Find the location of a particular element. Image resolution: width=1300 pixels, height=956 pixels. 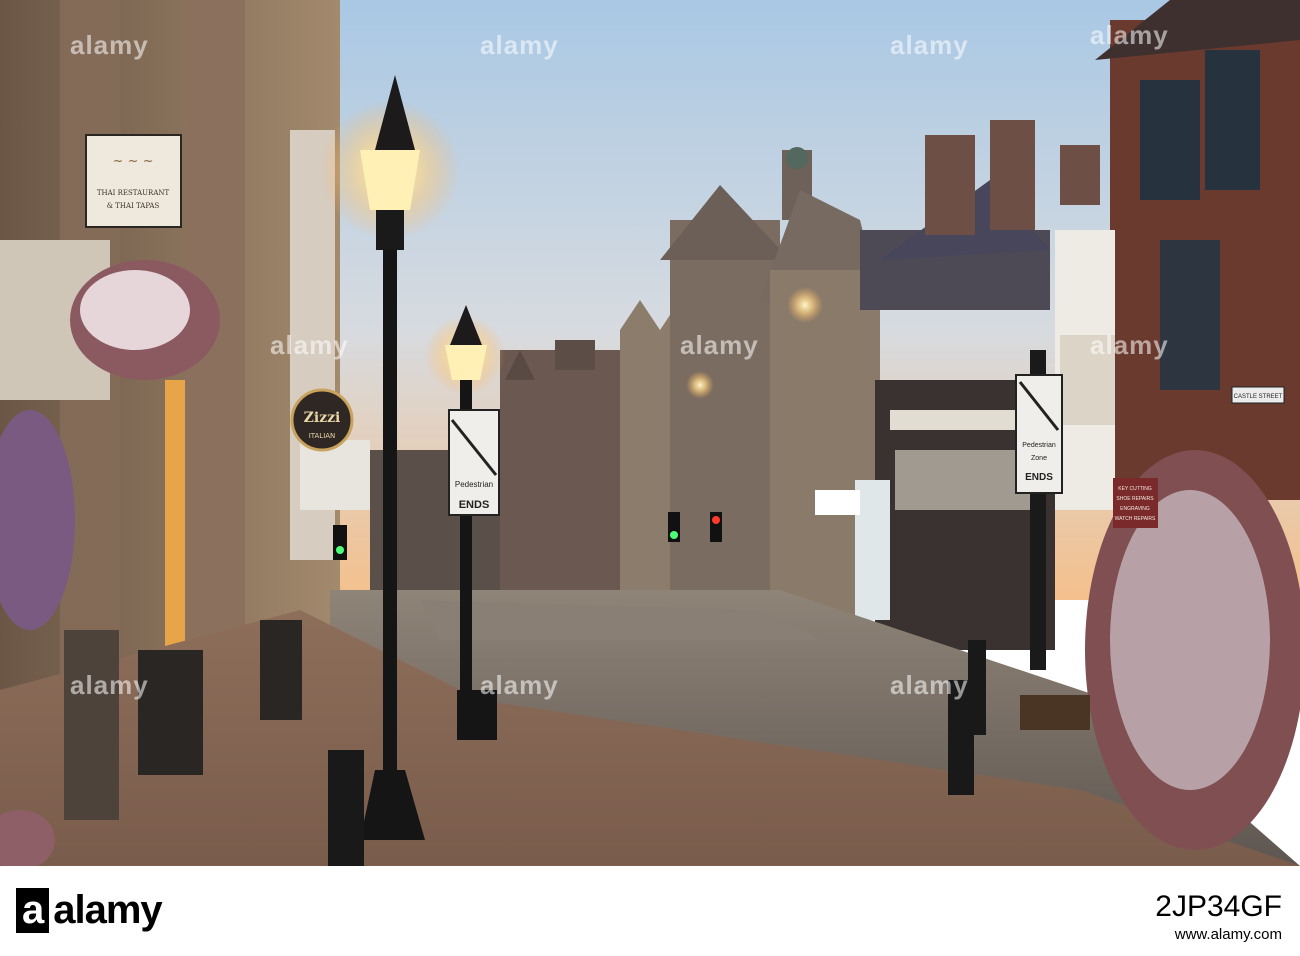

street-name: CASTLE STREET is located at coordinates (1258, 397).